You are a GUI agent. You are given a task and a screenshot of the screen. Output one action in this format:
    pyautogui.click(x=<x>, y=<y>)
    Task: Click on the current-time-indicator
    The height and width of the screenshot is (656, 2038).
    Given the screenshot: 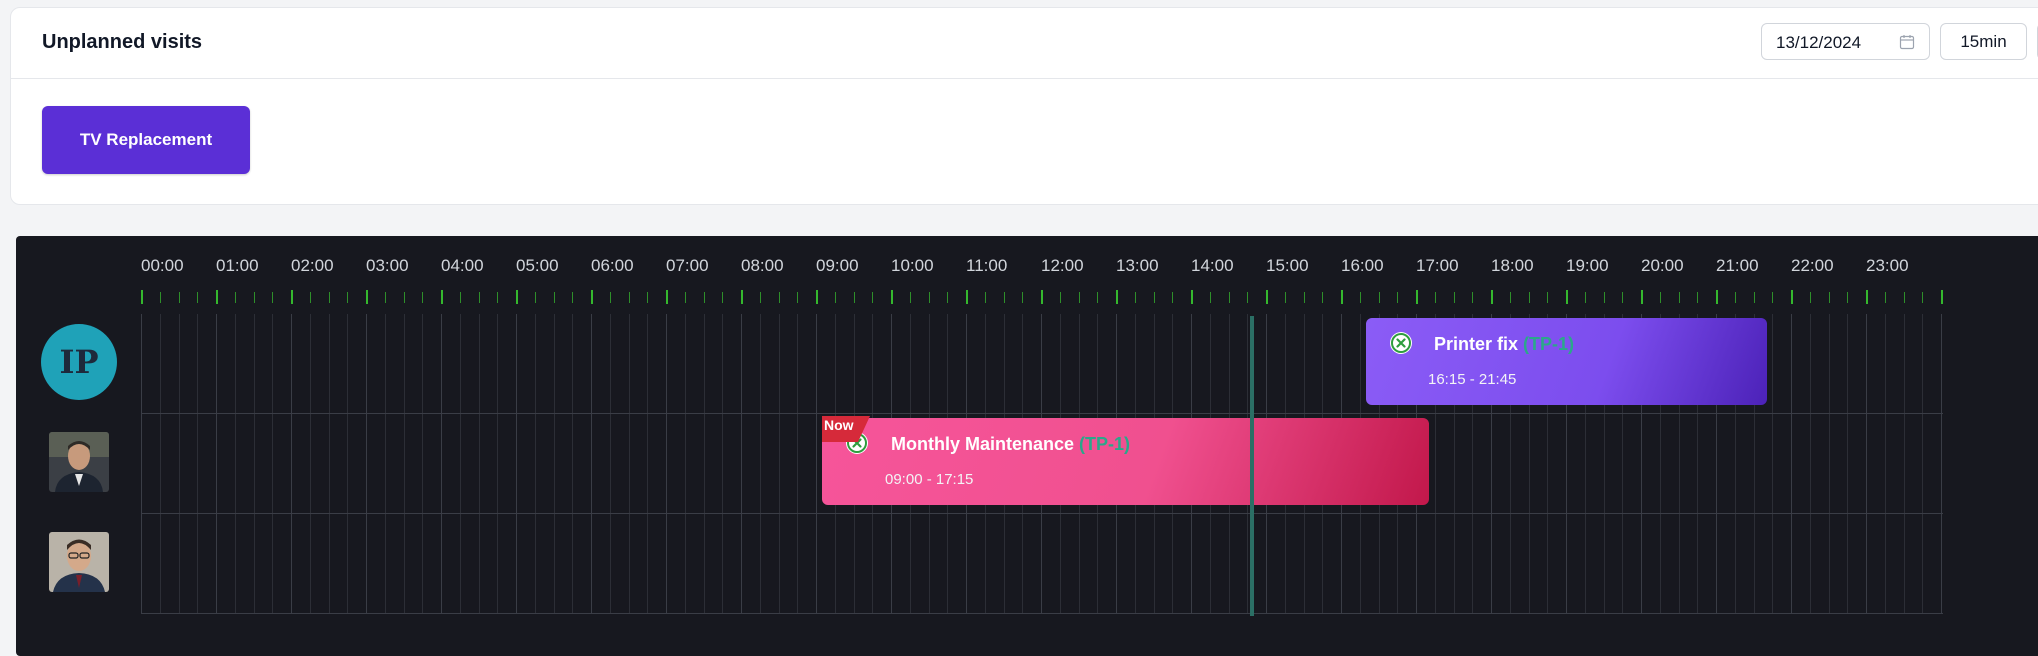 What is the action you would take?
    pyautogui.click(x=1252, y=466)
    